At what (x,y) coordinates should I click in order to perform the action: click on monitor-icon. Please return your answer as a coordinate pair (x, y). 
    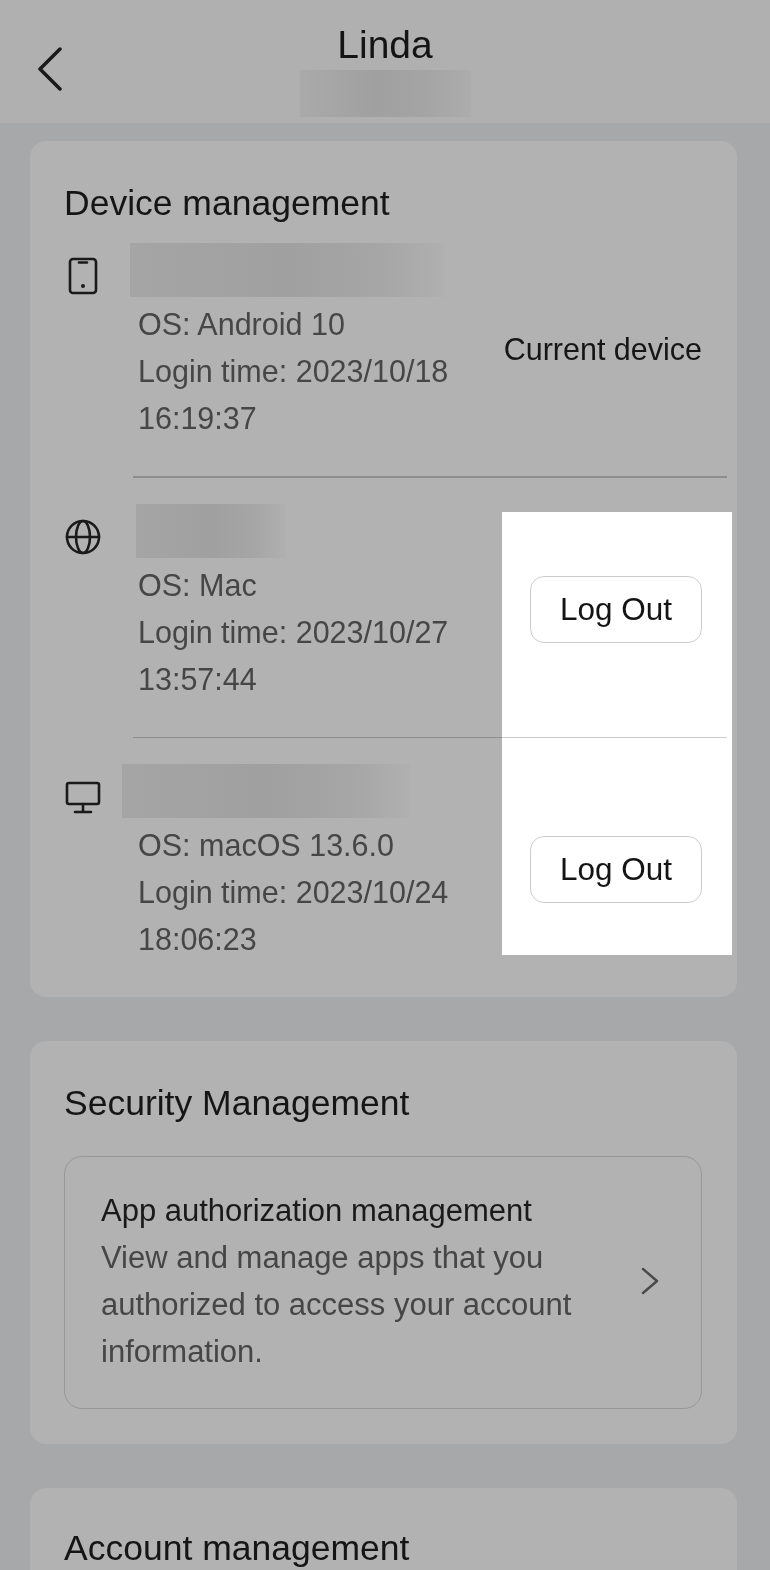
    Looking at the image, I should click on (83, 797).